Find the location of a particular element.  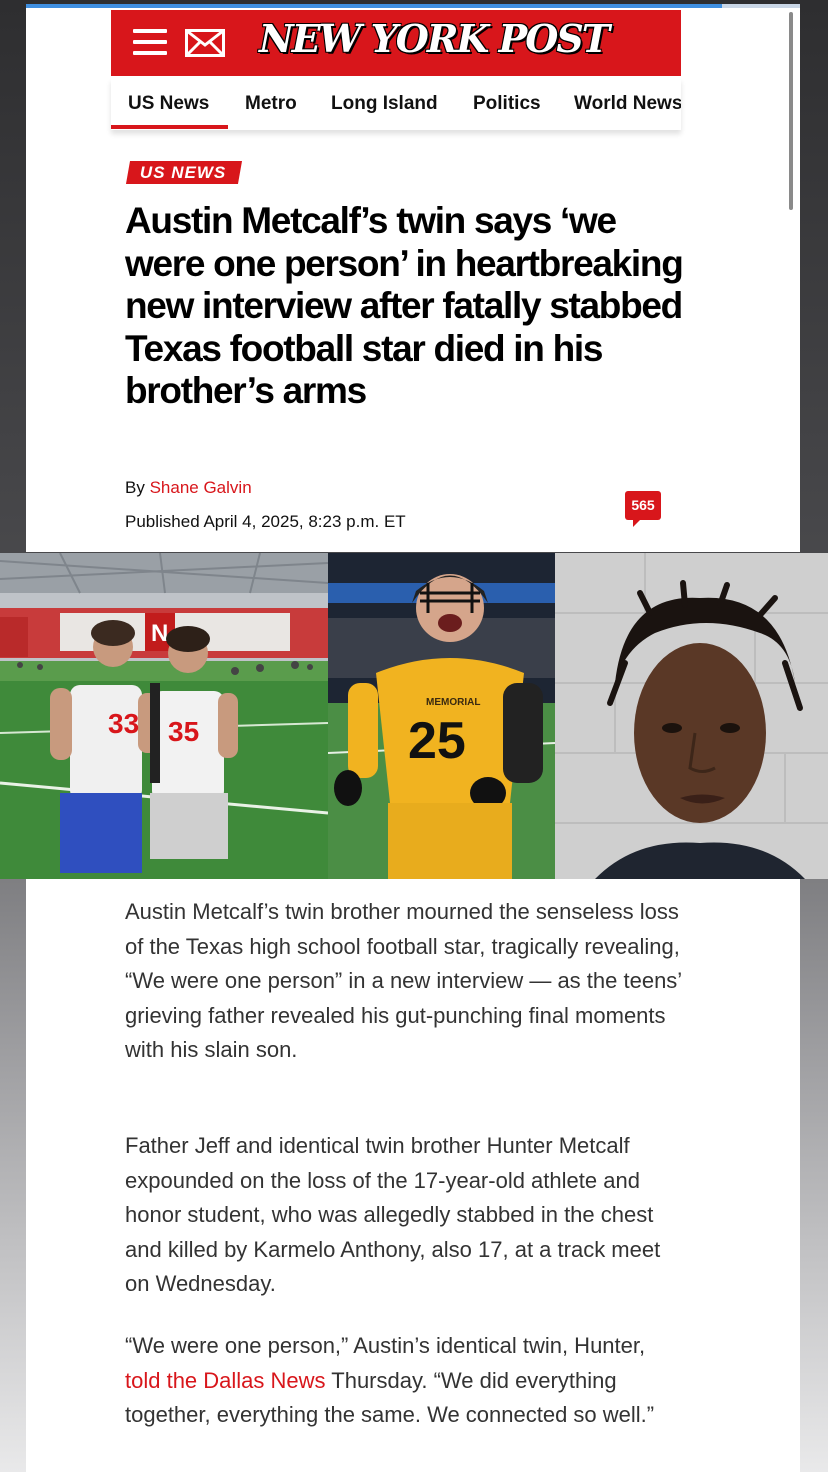

byline-prefix: By is located at coordinates (135, 487).